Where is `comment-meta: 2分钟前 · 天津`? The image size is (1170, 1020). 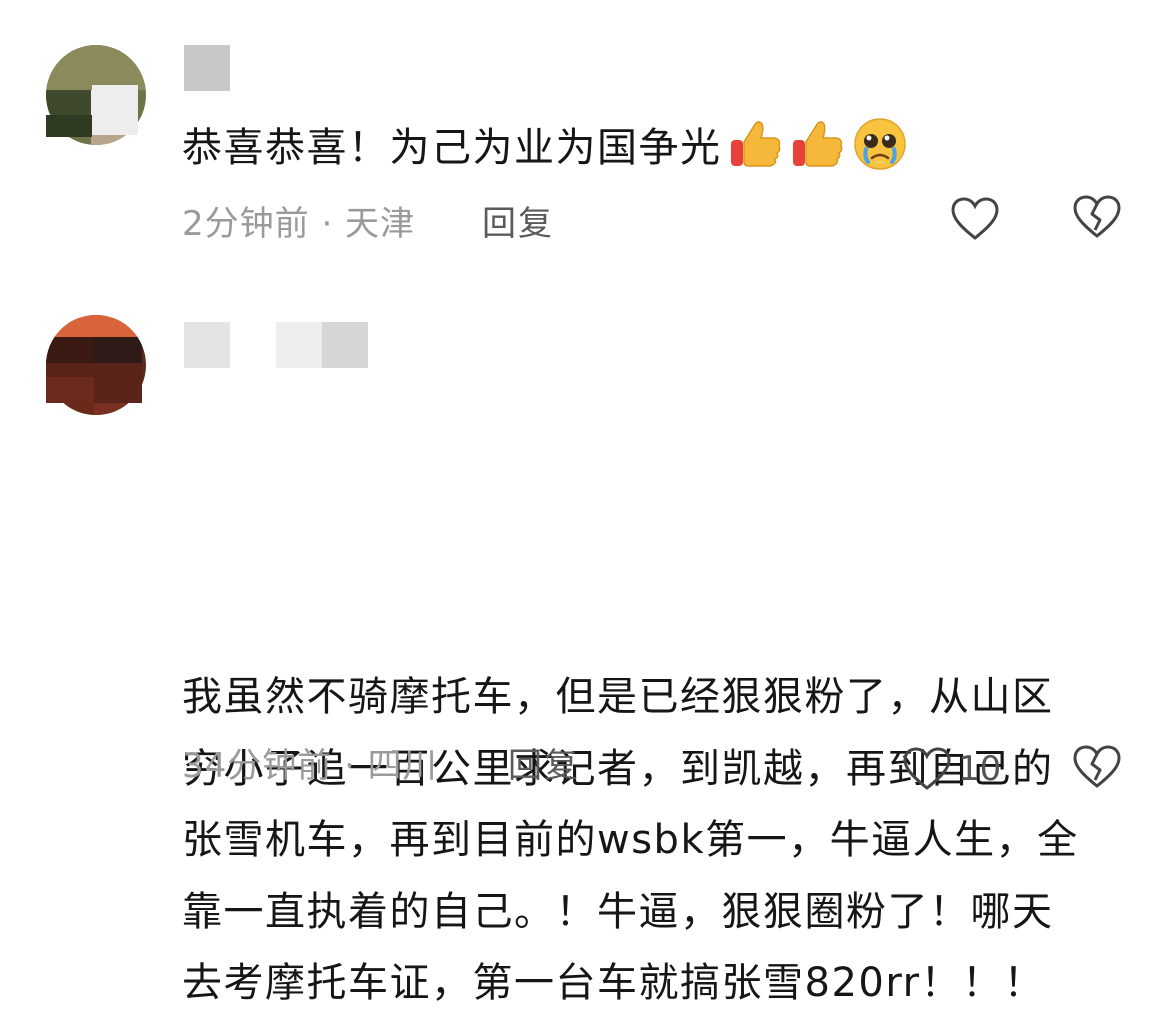 comment-meta: 2分钟前 · 天津 is located at coordinates (299, 224).